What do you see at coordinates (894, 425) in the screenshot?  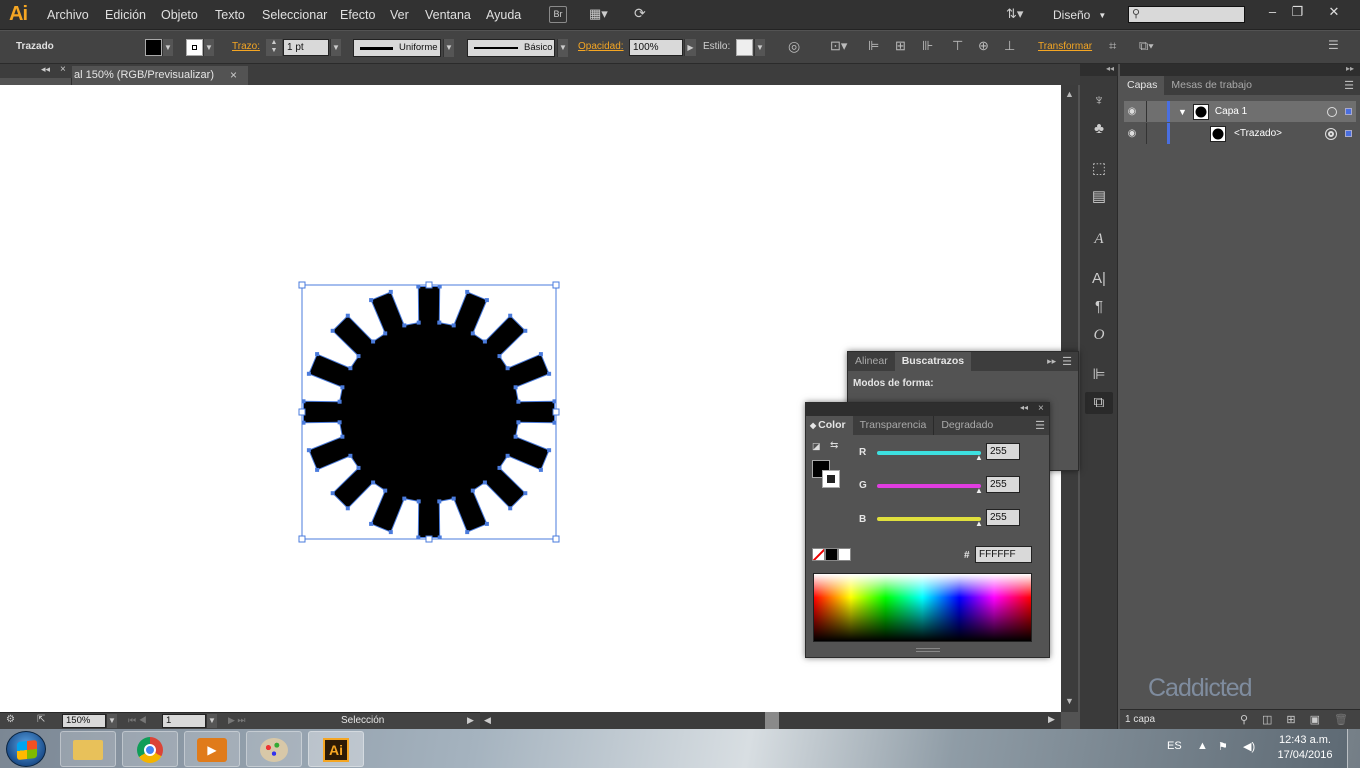 I see `tab-transparencia: Transparencia` at bounding box center [894, 425].